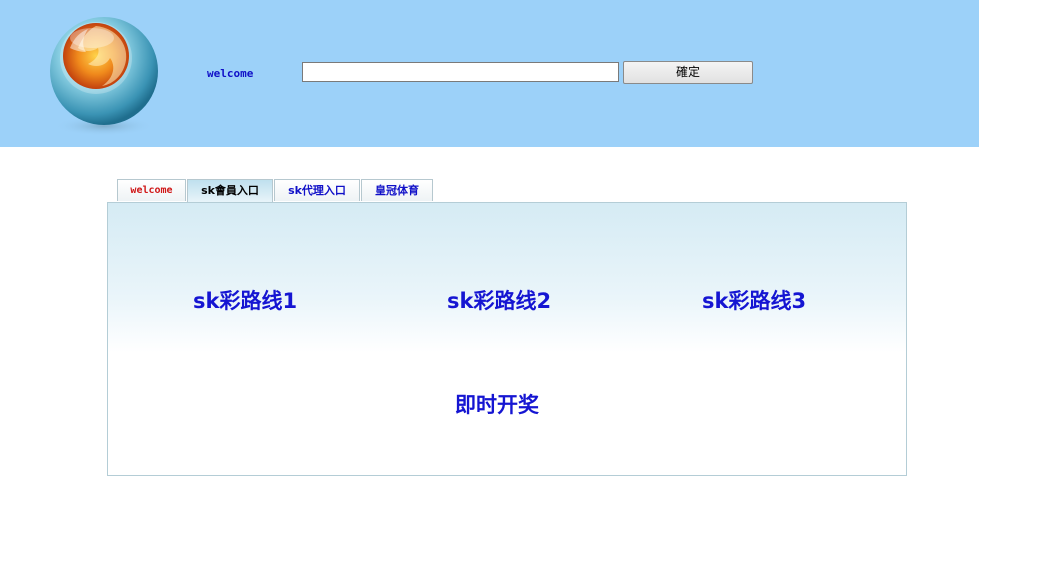 This screenshot has height=580, width=1063. I want to click on confirm-button: 確定, so click(688, 72).